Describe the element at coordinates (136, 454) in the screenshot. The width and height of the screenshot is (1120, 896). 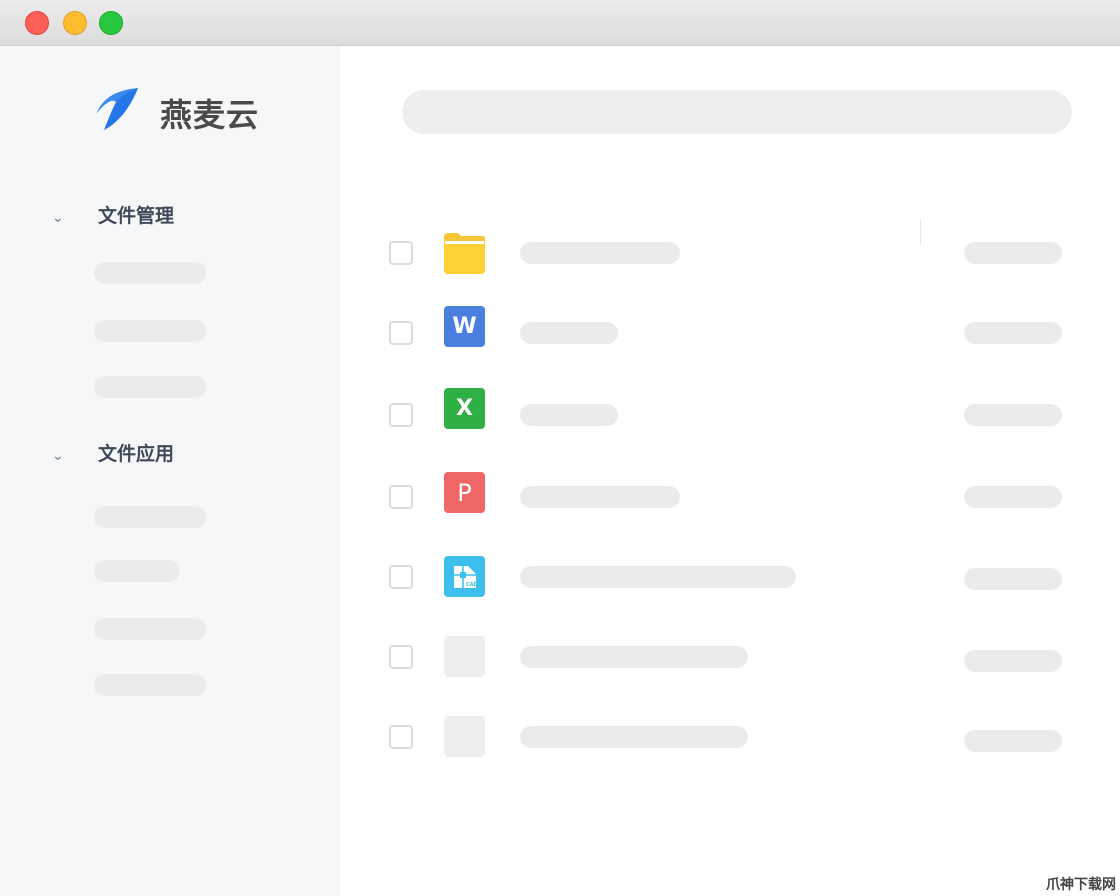
I see `section-label: 文件应用` at that location.